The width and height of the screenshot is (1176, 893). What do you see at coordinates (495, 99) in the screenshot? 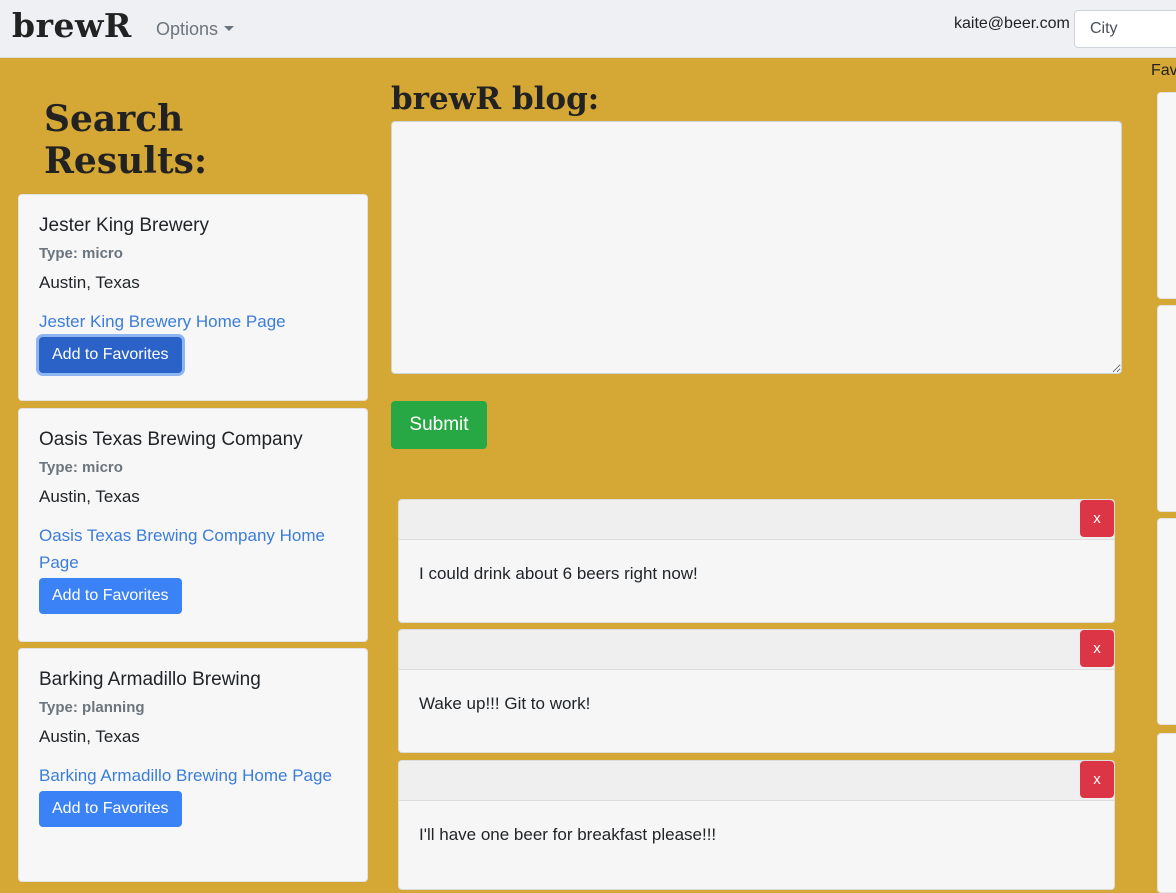
I see `blog-title: brewR blog:` at bounding box center [495, 99].